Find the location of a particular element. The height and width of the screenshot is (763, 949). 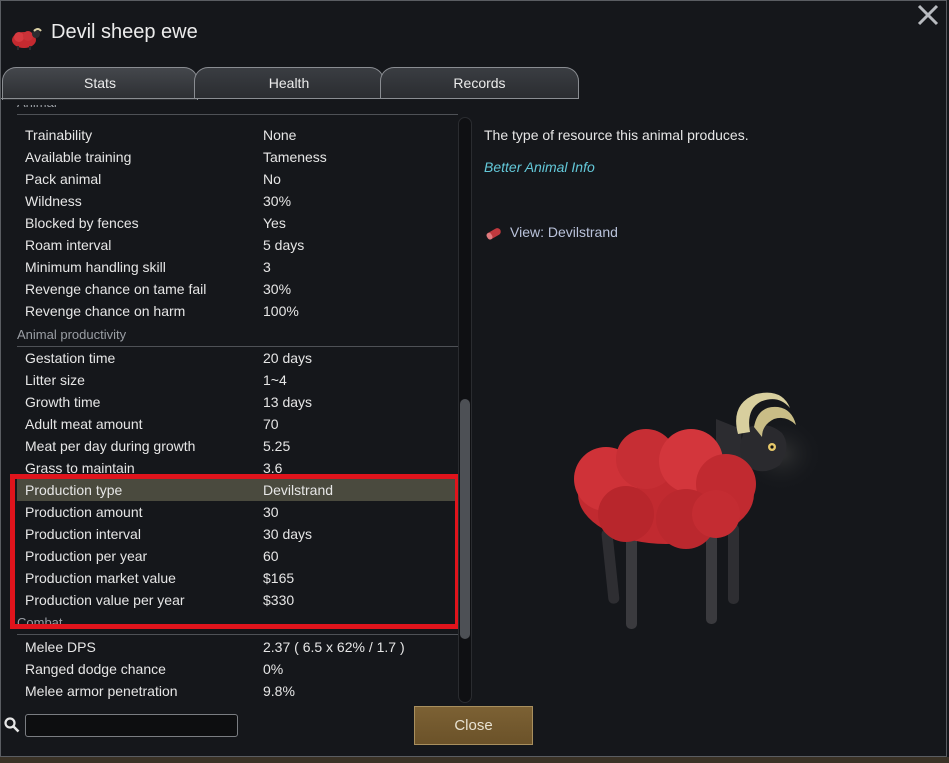

stat-row: Pack animal No is located at coordinates (237, 179).